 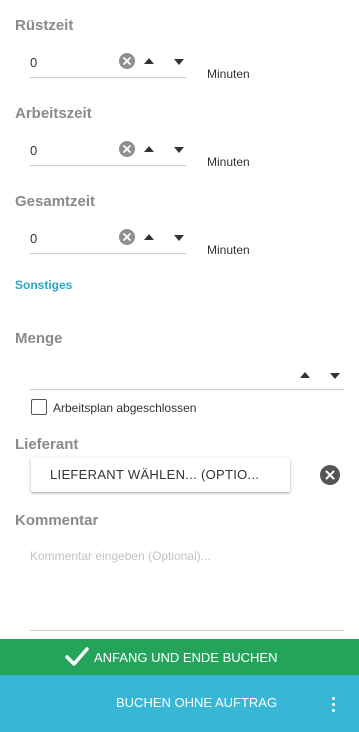 What do you see at coordinates (334, 704) in the screenshot?
I see `more-vertical-icon` at bounding box center [334, 704].